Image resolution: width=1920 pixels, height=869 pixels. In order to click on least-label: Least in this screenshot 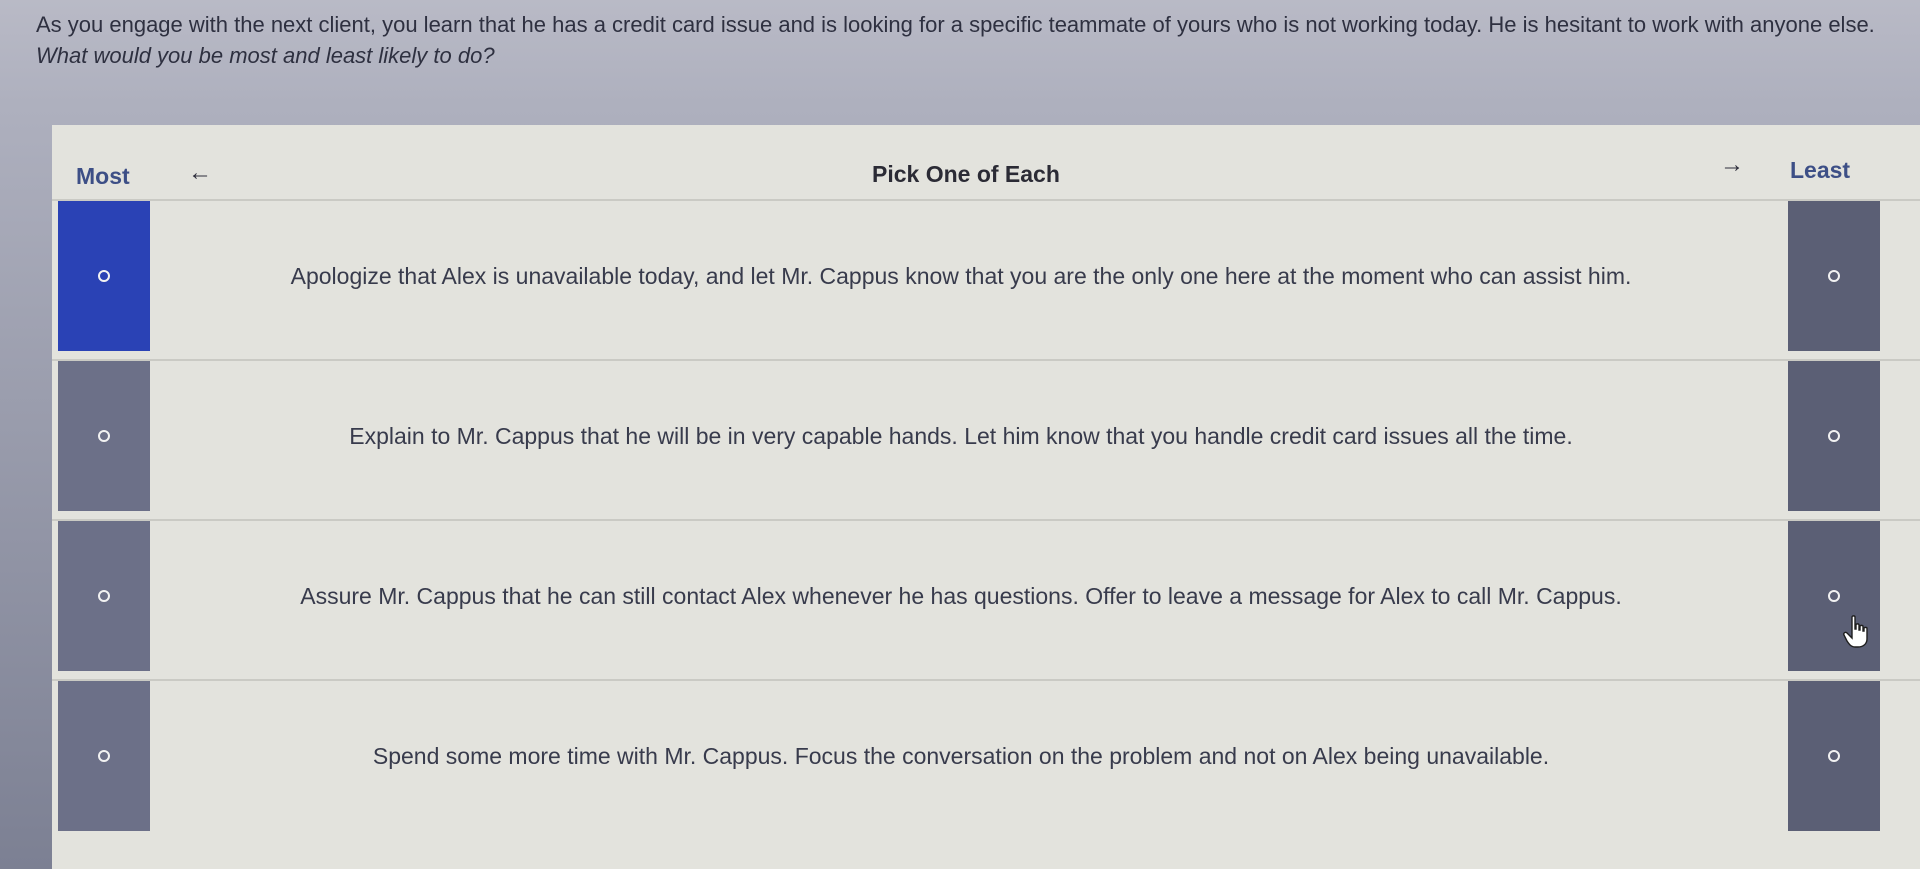, I will do `click(1820, 170)`.